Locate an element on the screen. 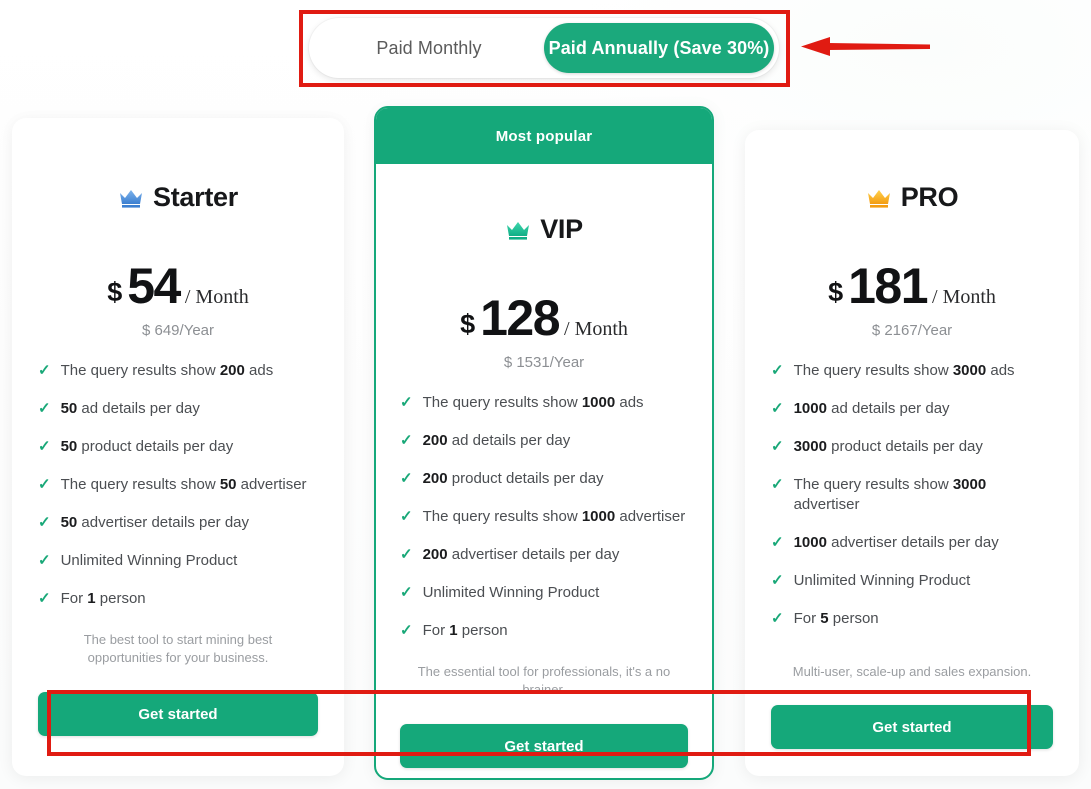 Image resolution: width=1091 pixels, height=789 pixels. feature-text: 50 product details per day is located at coordinates (147, 446).